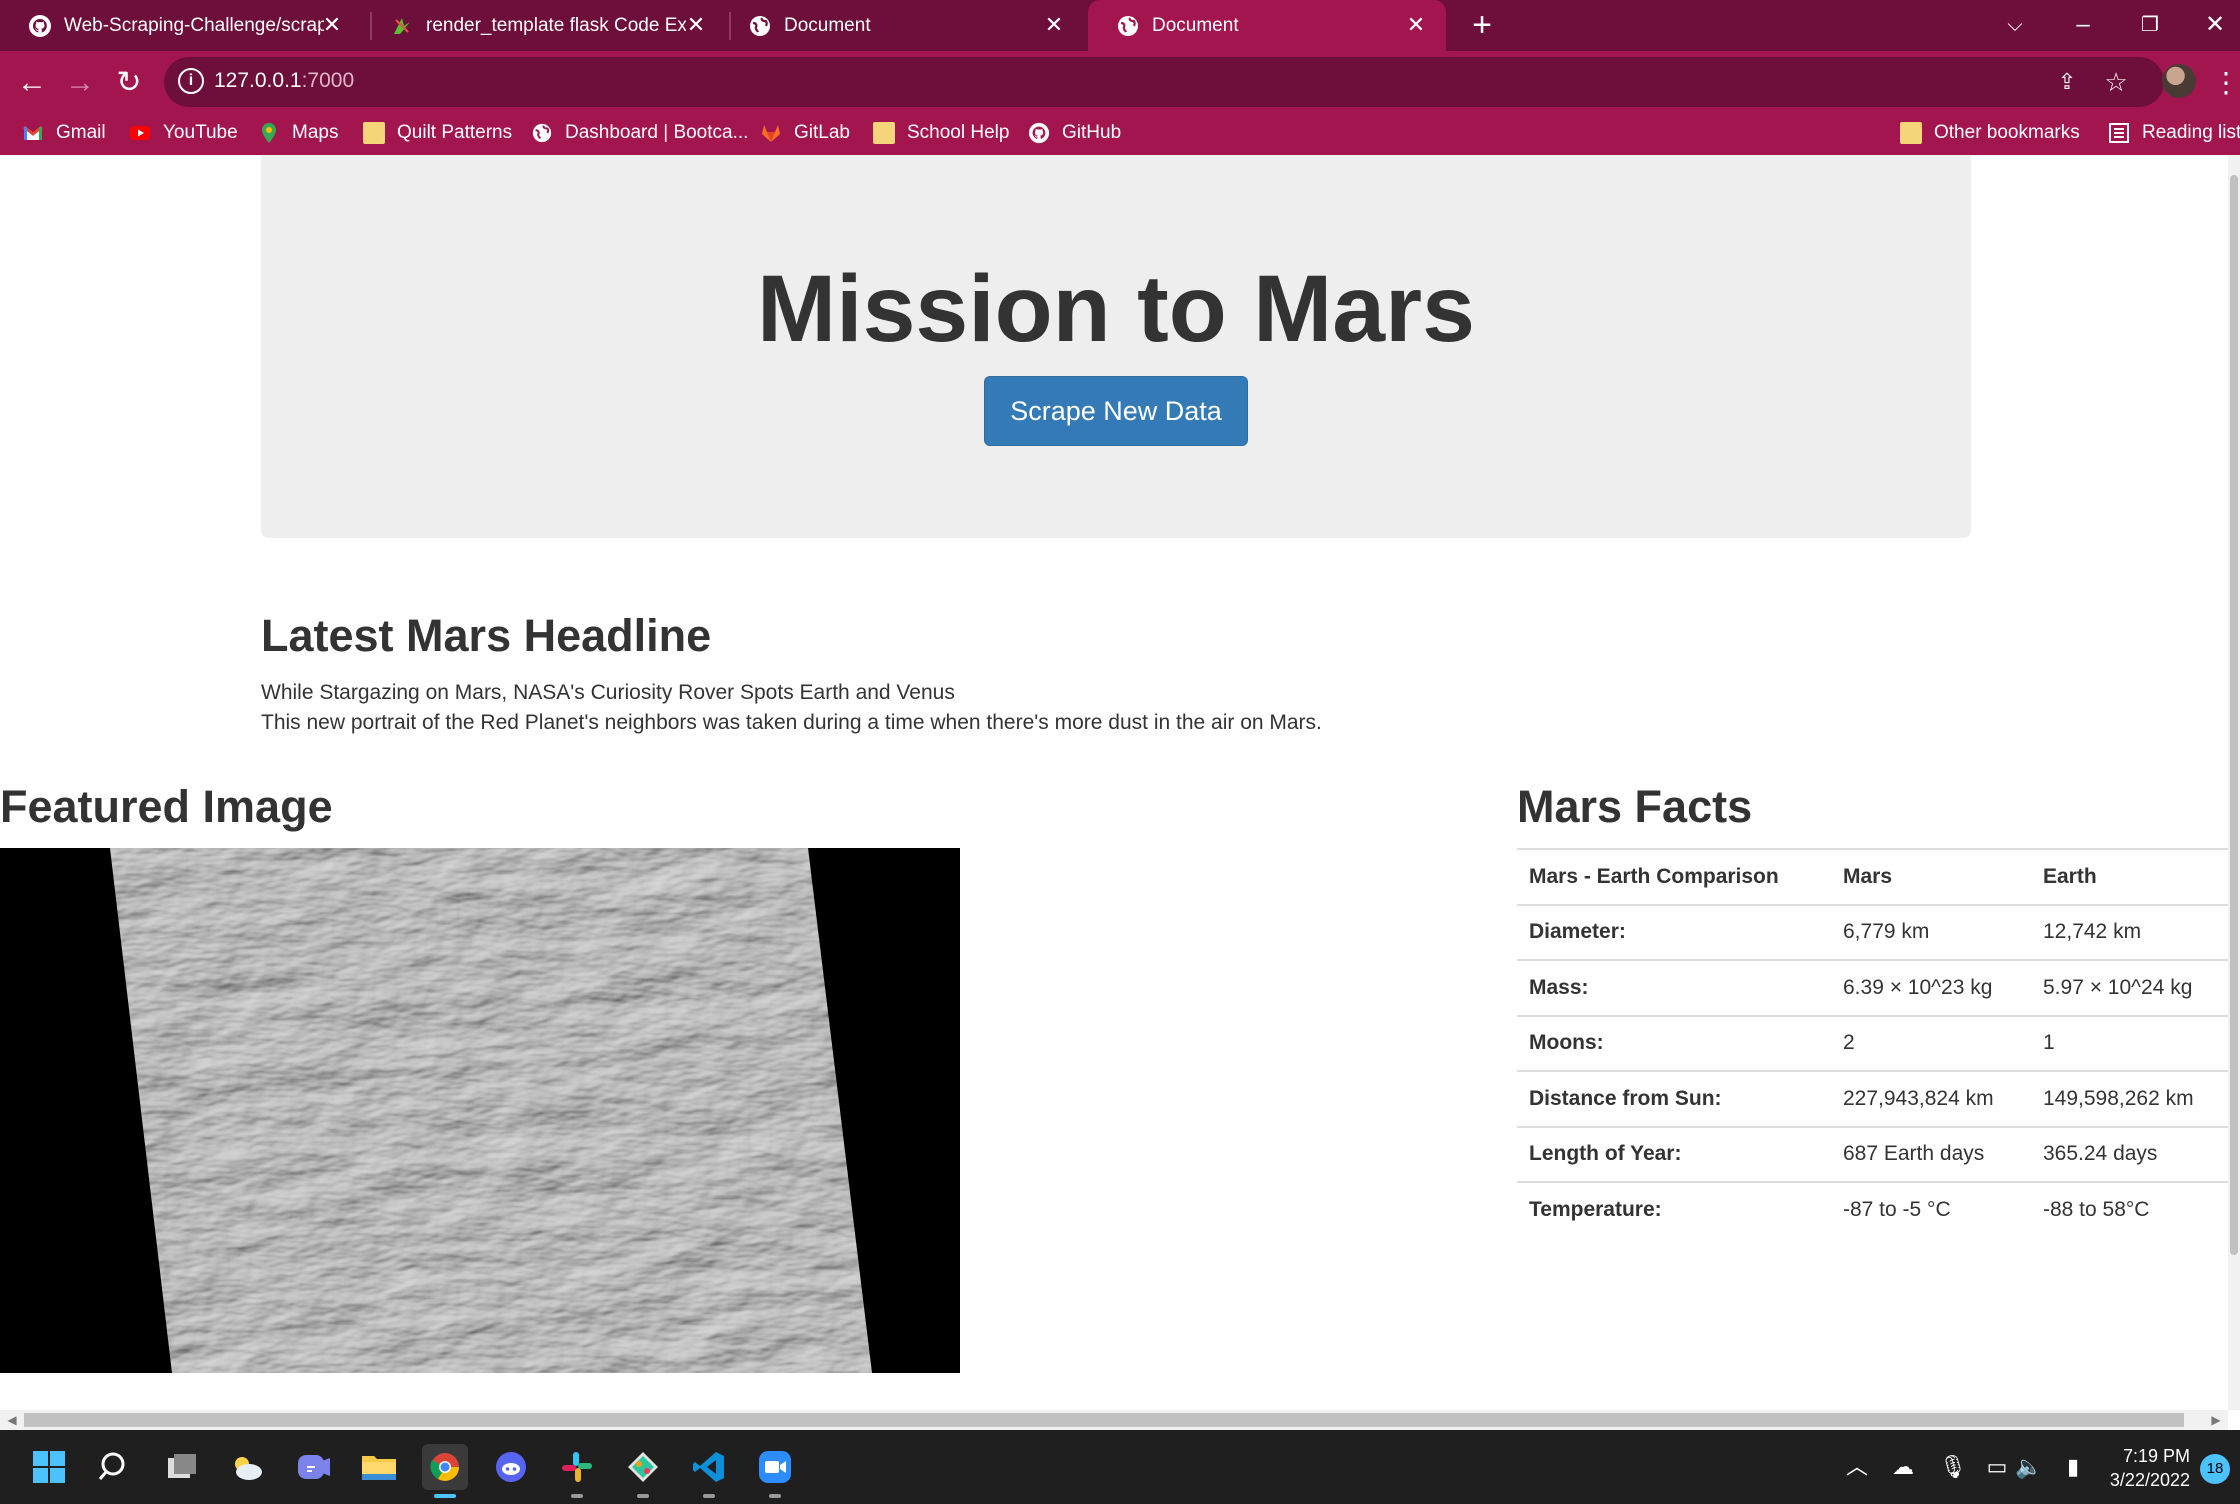 The width and height of the screenshot is (2240, 1504). Describe the element at coordinates (1674, 1209) in the screenshot. I see `table-cell: Temperature:` at that location.